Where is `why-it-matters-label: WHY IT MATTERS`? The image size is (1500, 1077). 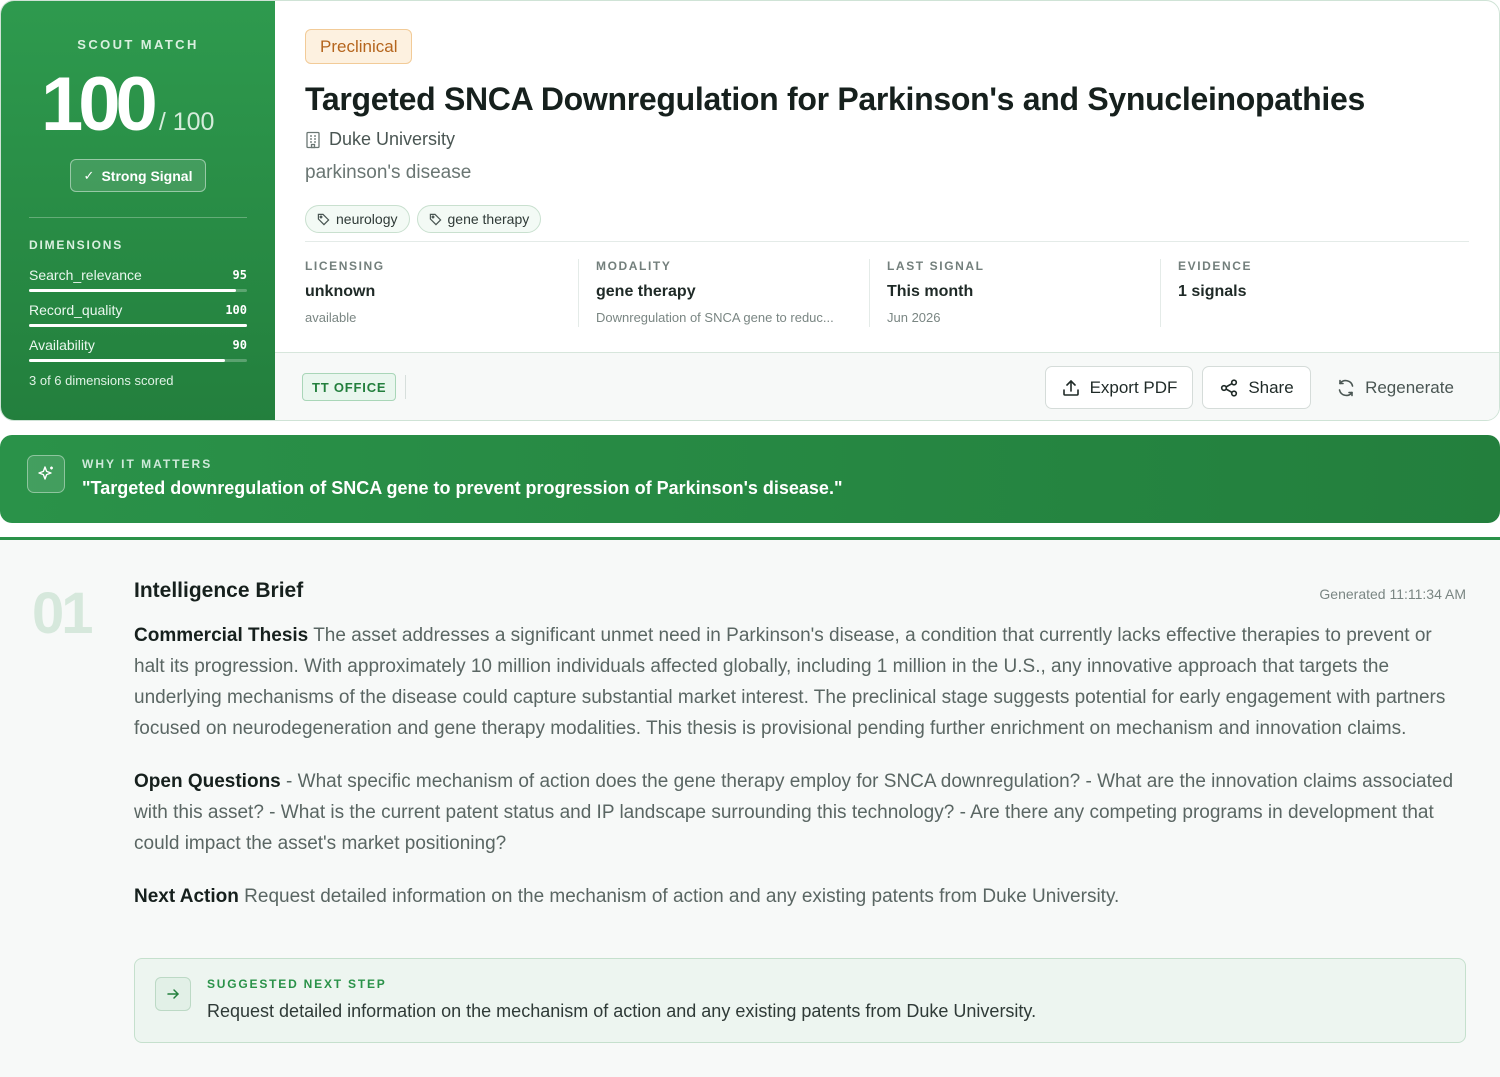
why-it-matters-label: WHY IT MATTERS is located at coordinates (147, 464).